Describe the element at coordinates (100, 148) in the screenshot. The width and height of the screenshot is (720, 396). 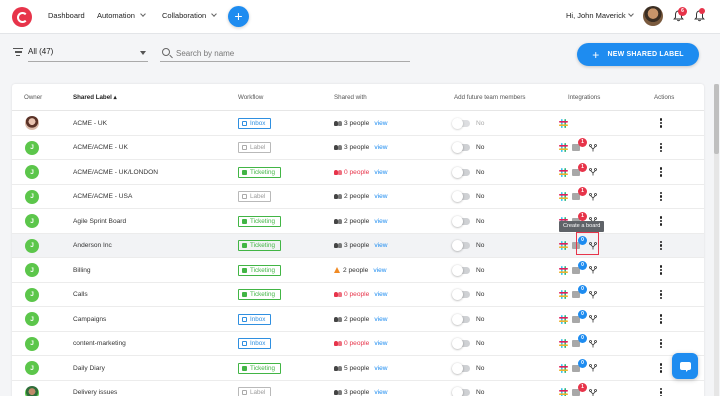
I see `label-name: ACME/ACME - UK` at that location.